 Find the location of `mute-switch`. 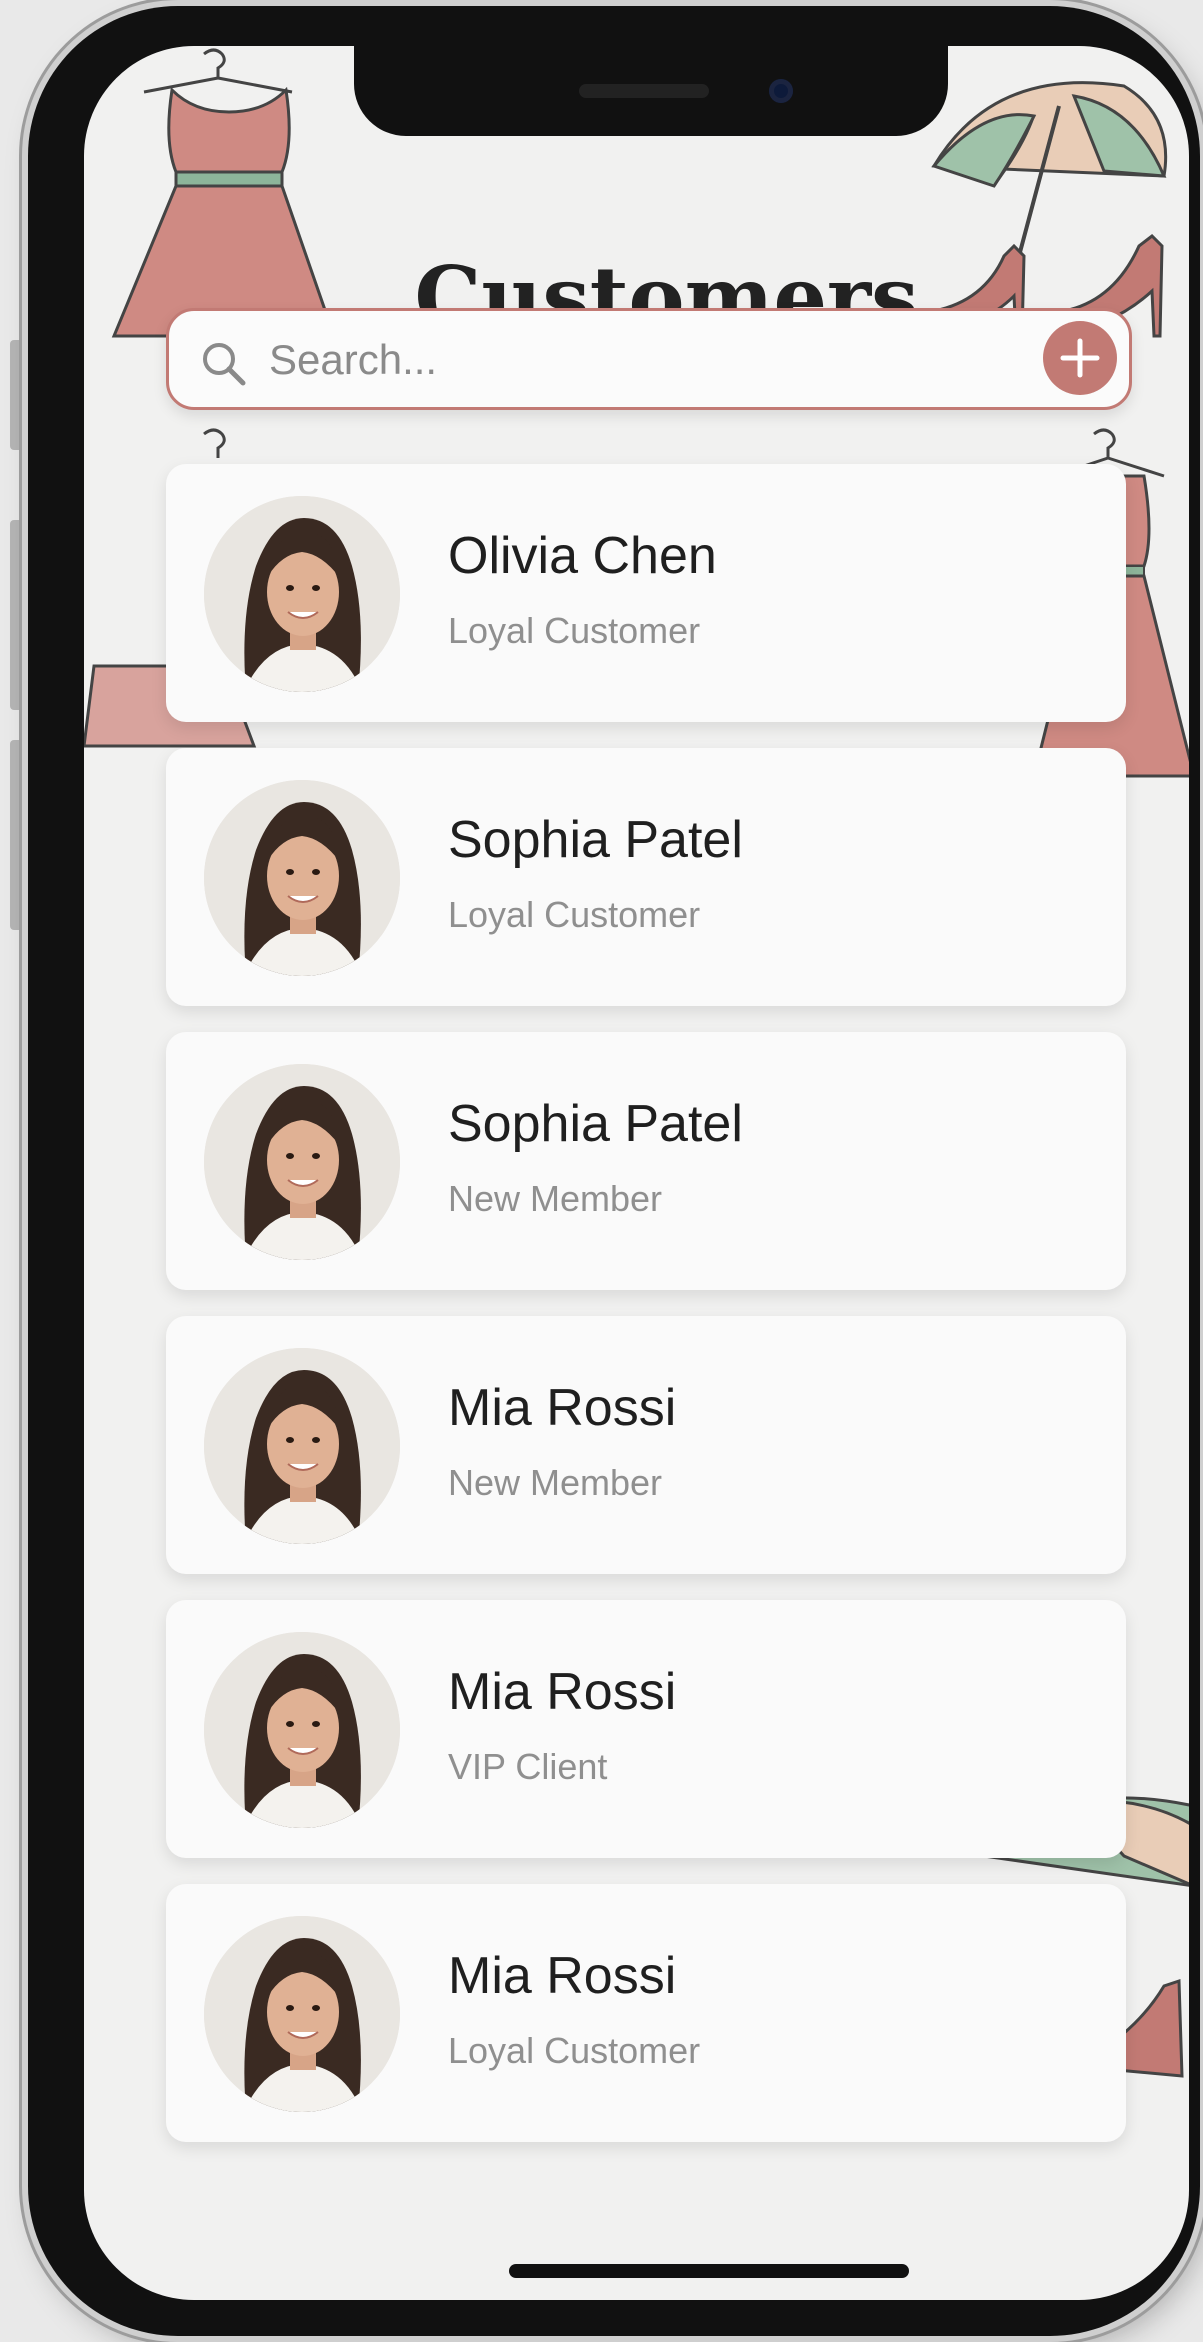

mute-switch is located at coordinates (17, 395).